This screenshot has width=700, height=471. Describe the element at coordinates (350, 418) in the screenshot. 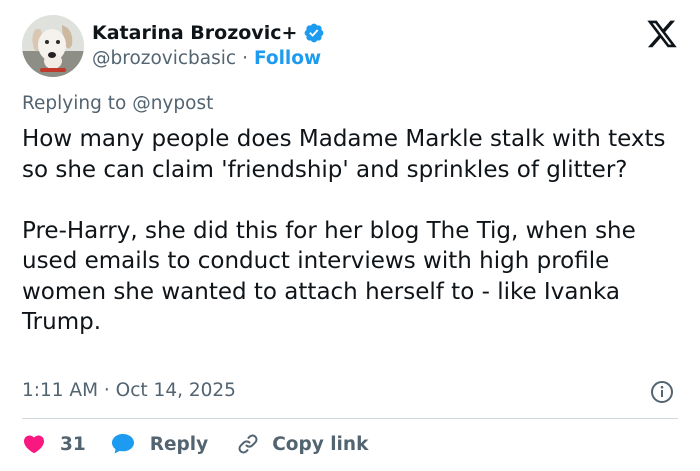

I see `divider` at that location.